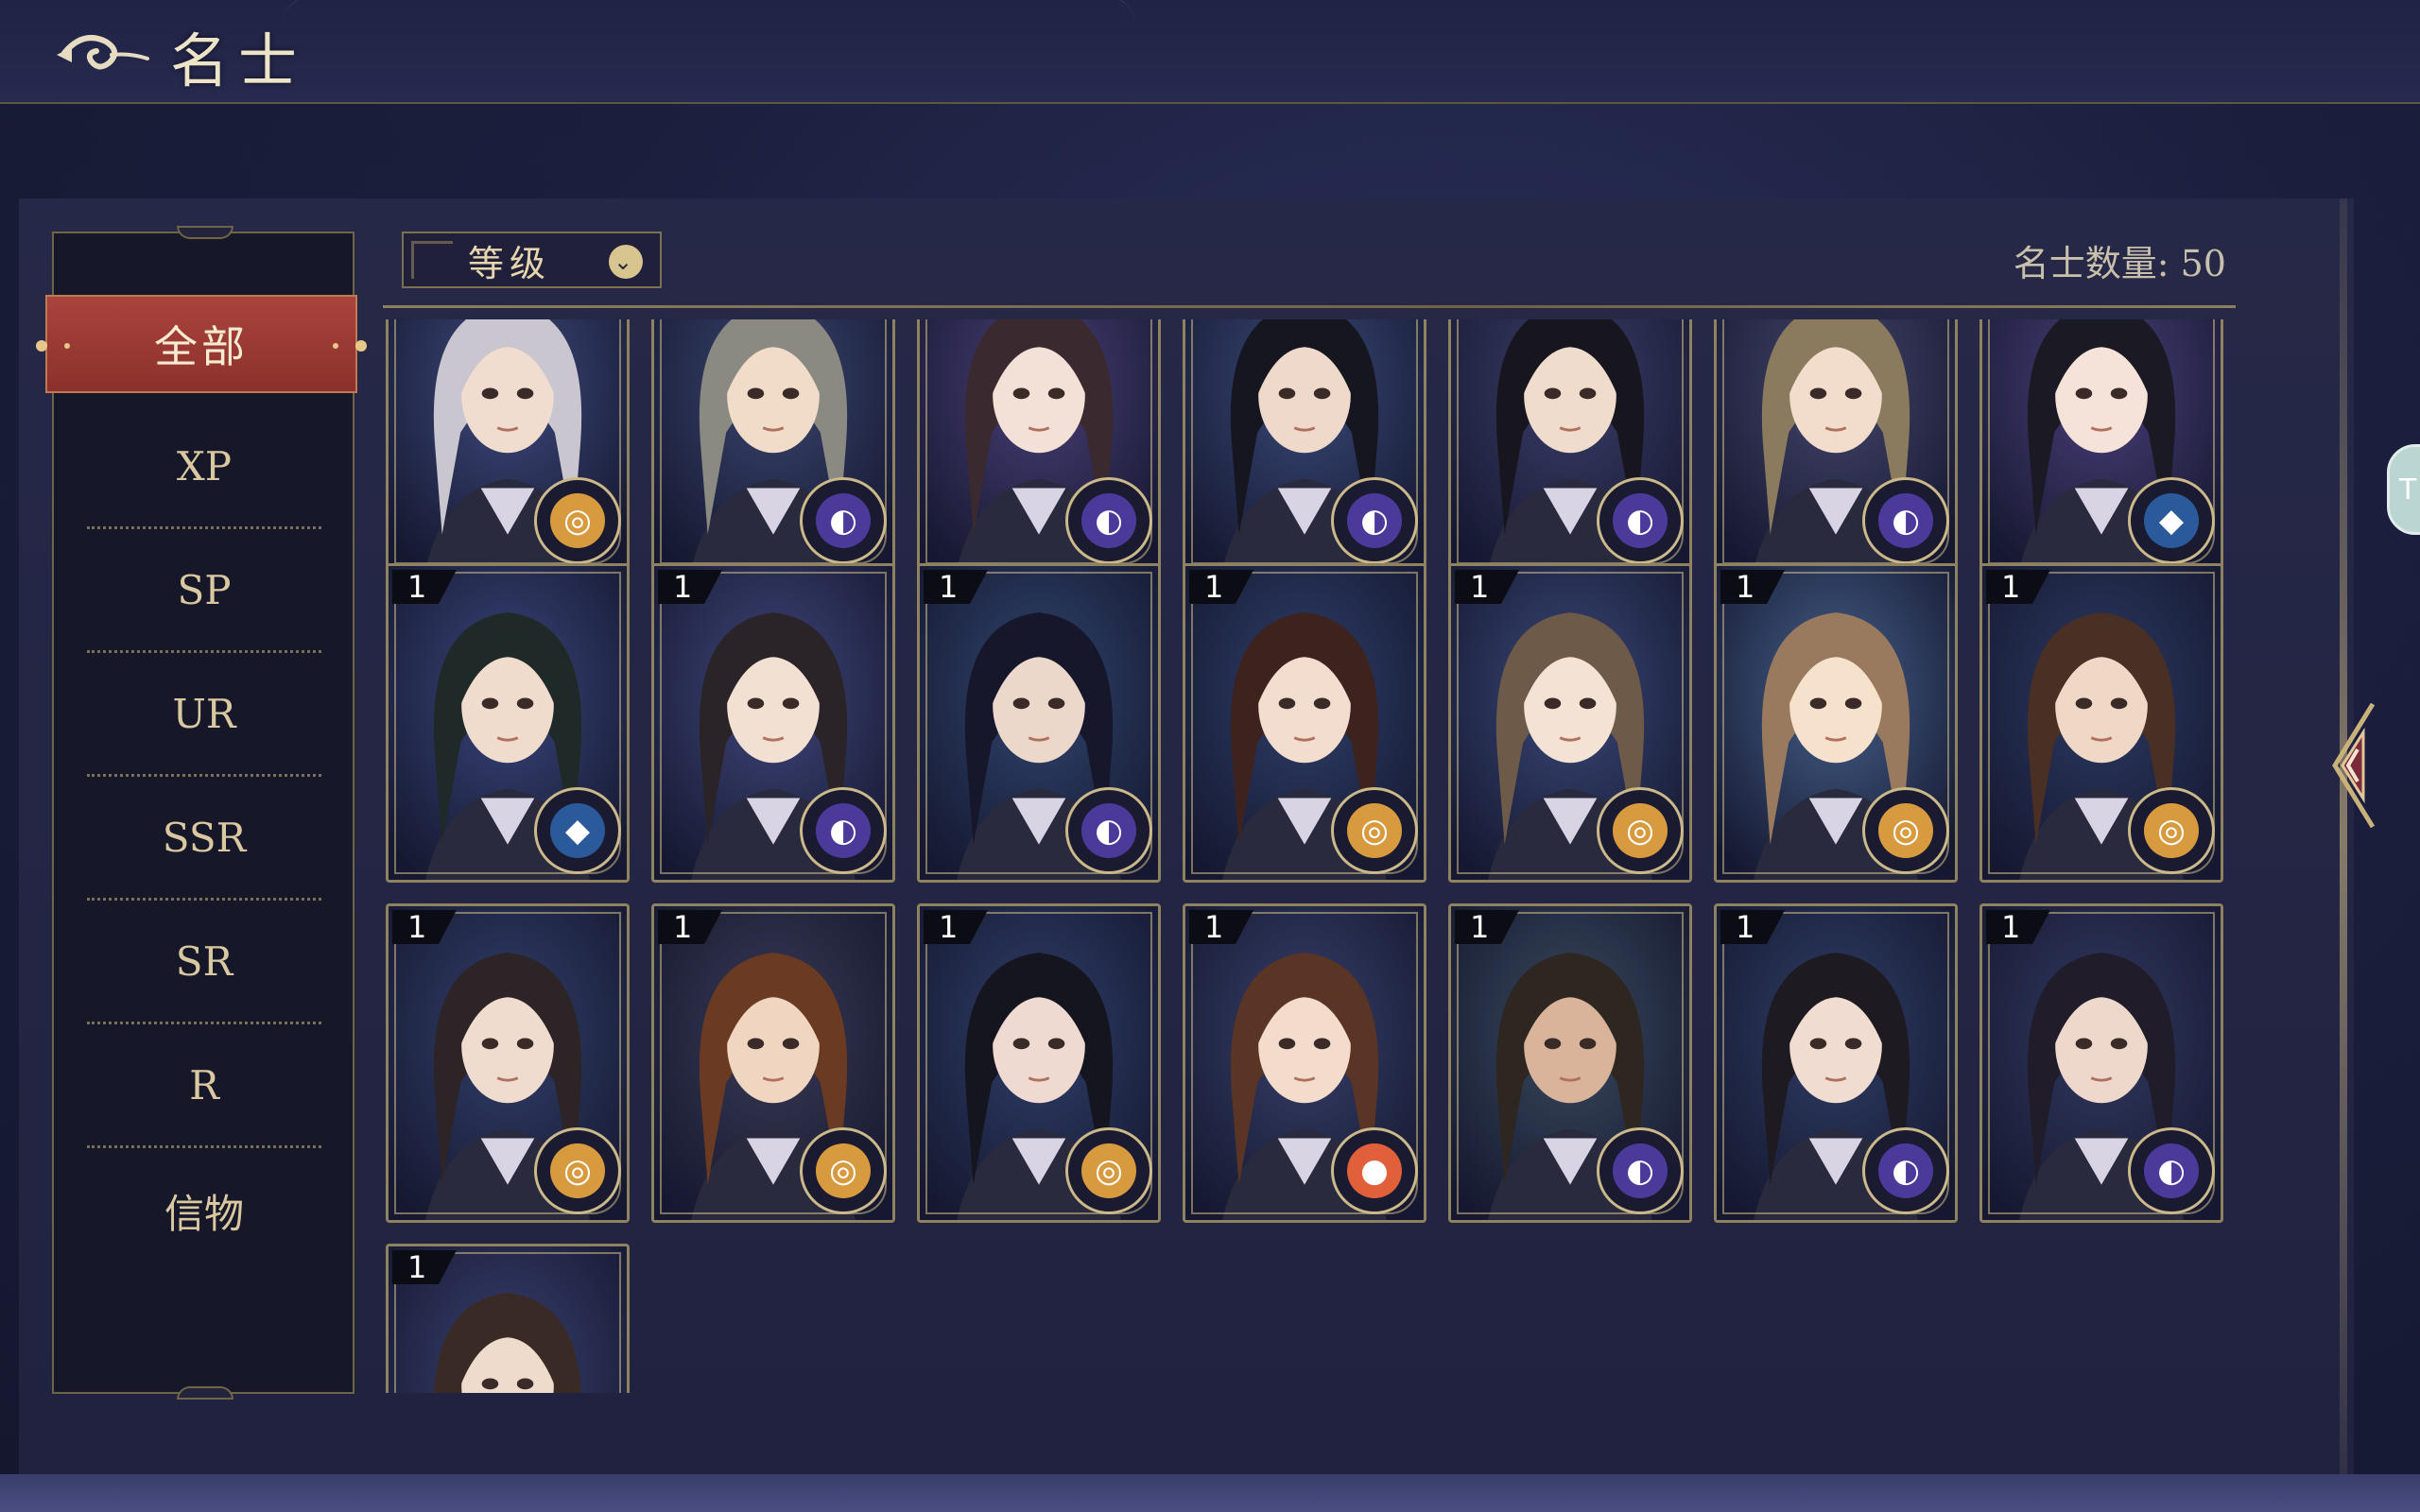 The height and width of the screenshot is (1512, 2420). Describe the element at coordinates (1210, 52) in the screenshot. I see `header-bar: 名士` at that location.